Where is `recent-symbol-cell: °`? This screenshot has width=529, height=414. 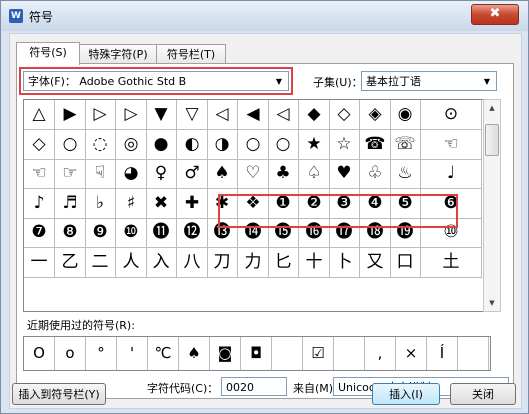 recent-symbol-cell: ° is located at coordinates (101, 353).